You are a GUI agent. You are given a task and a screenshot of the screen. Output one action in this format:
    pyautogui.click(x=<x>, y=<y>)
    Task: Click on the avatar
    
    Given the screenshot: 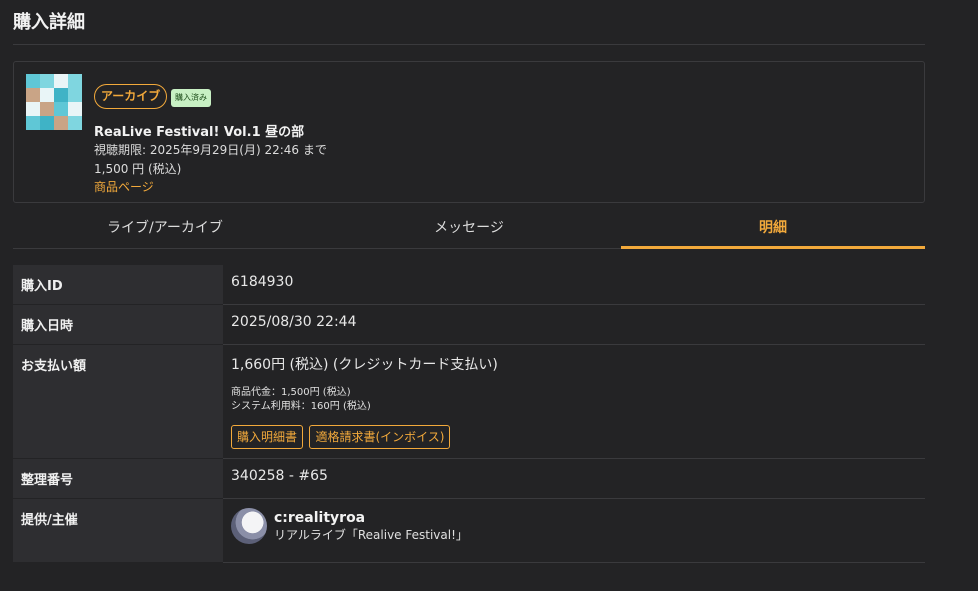 What is the action you would take?
    pyautogui.click(x=249, y=526)
    